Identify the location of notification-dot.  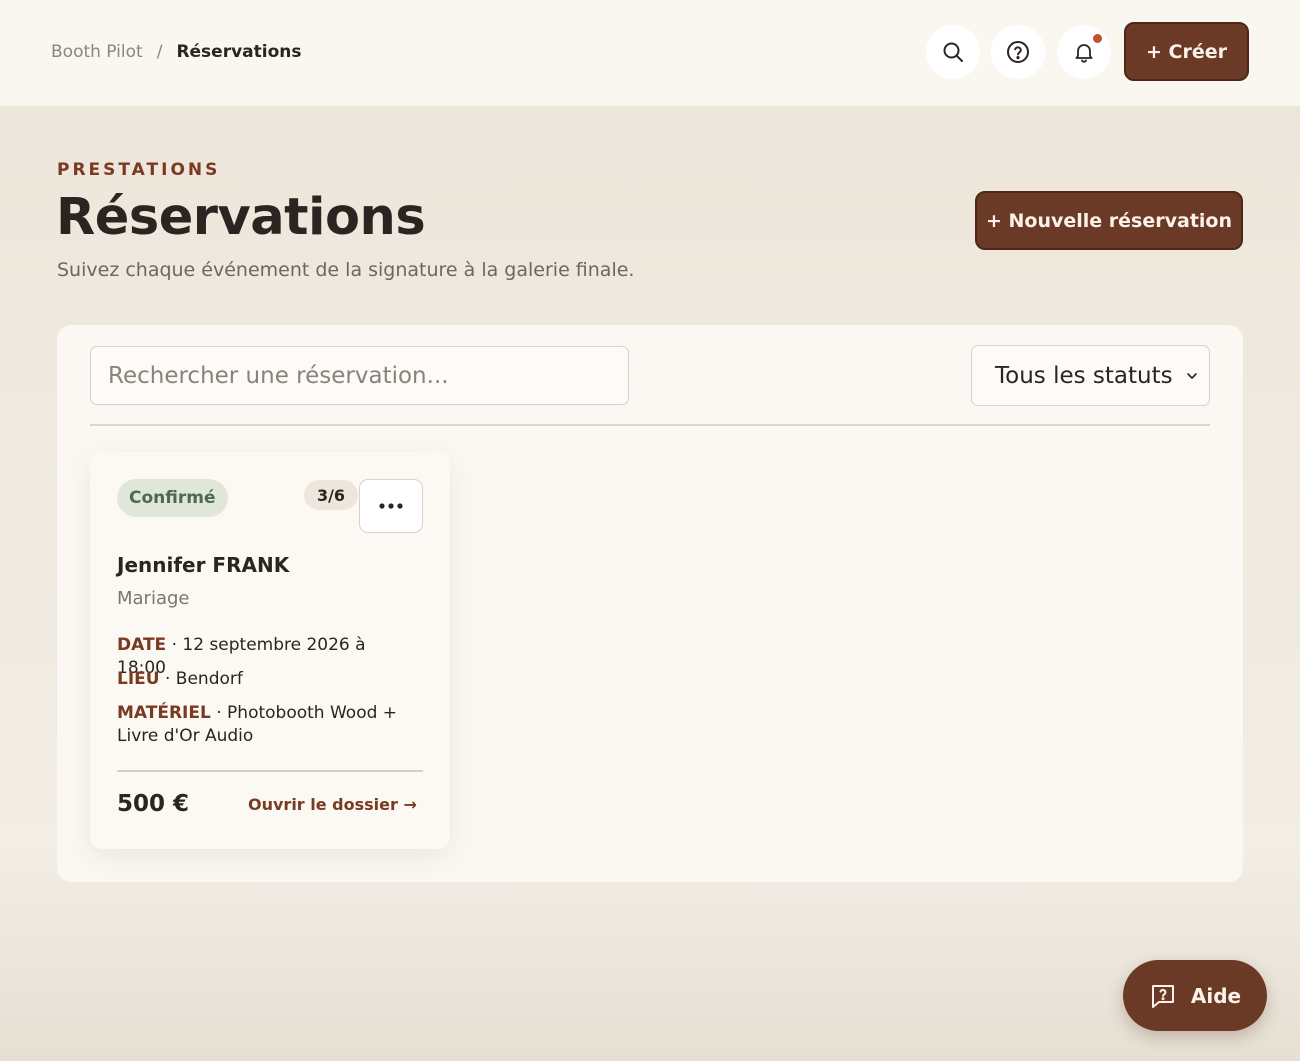
(1097, 38).